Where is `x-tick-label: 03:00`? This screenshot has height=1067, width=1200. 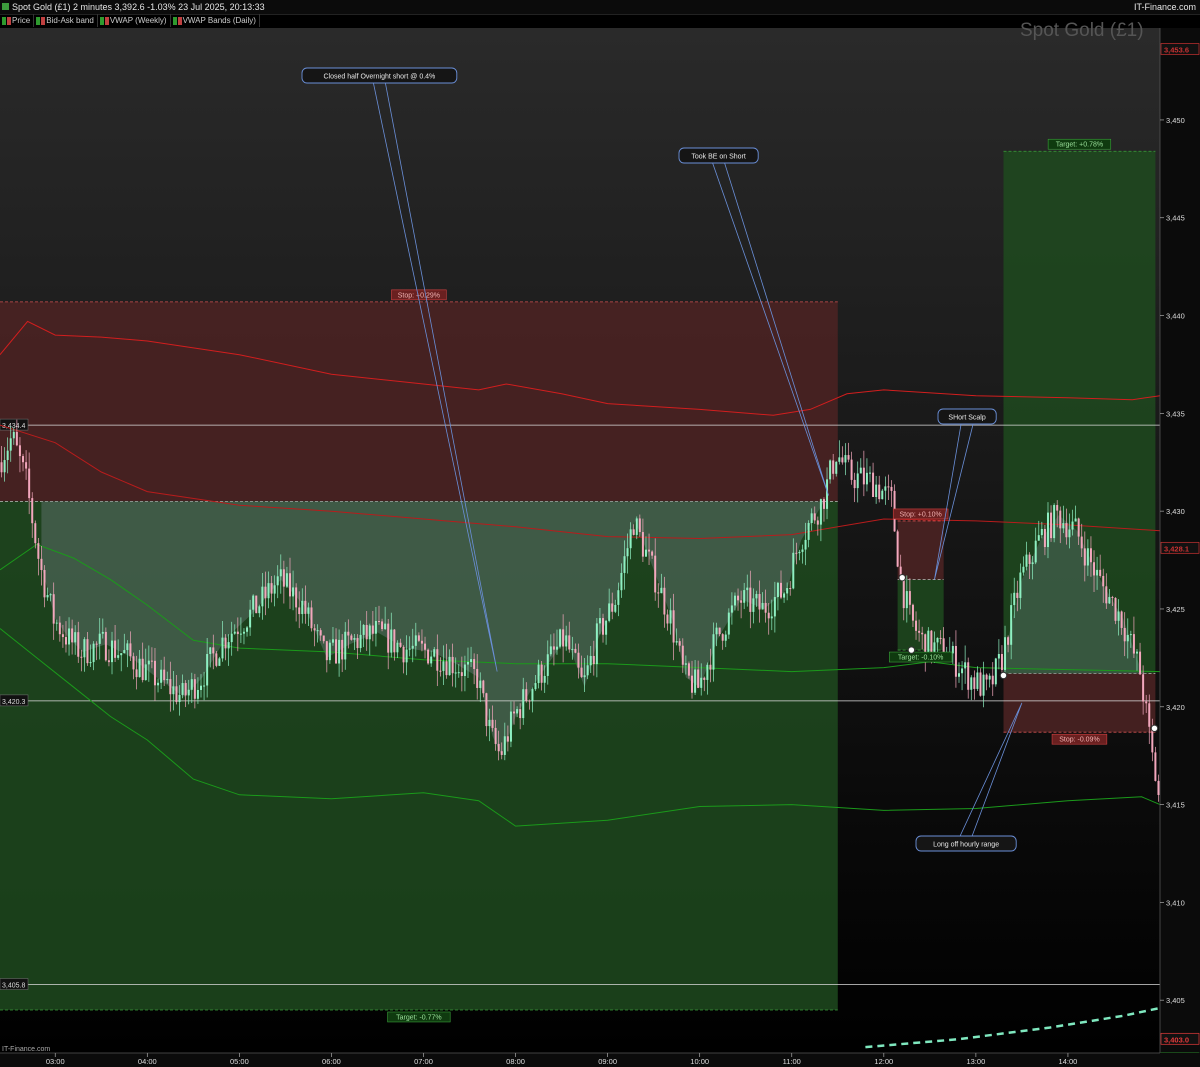
x-tick-label: 03:00 is located at coordinates (55, 1061).